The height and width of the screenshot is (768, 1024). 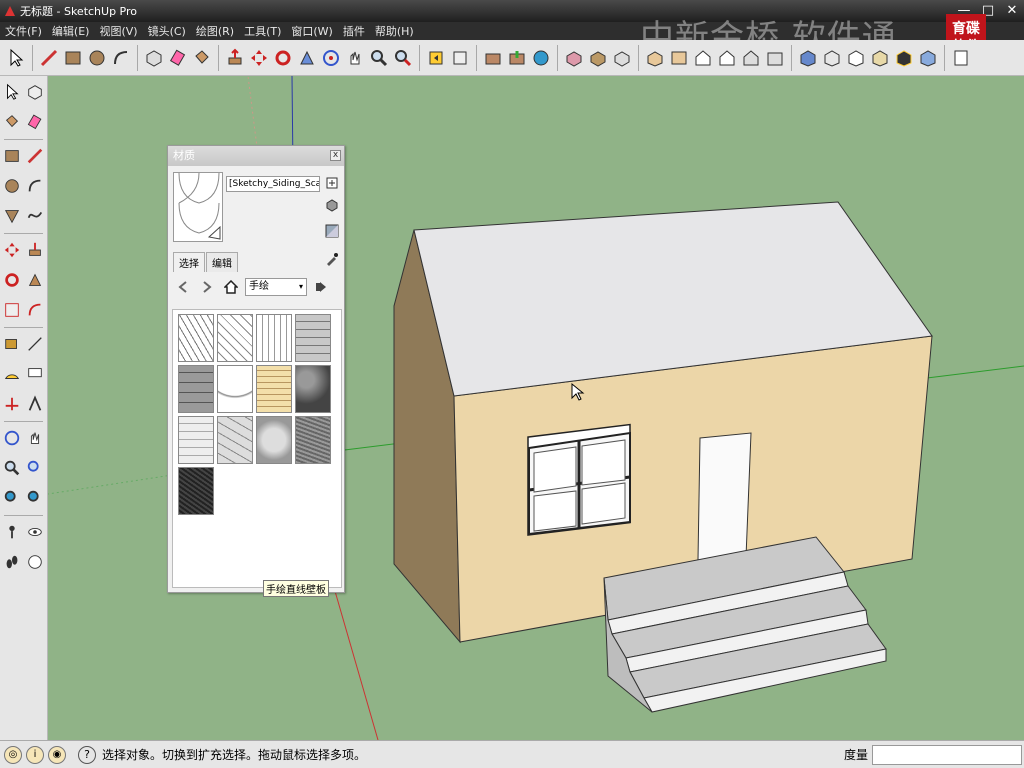 I want to click on 3d-text-icon, so click(x=35, y=405).